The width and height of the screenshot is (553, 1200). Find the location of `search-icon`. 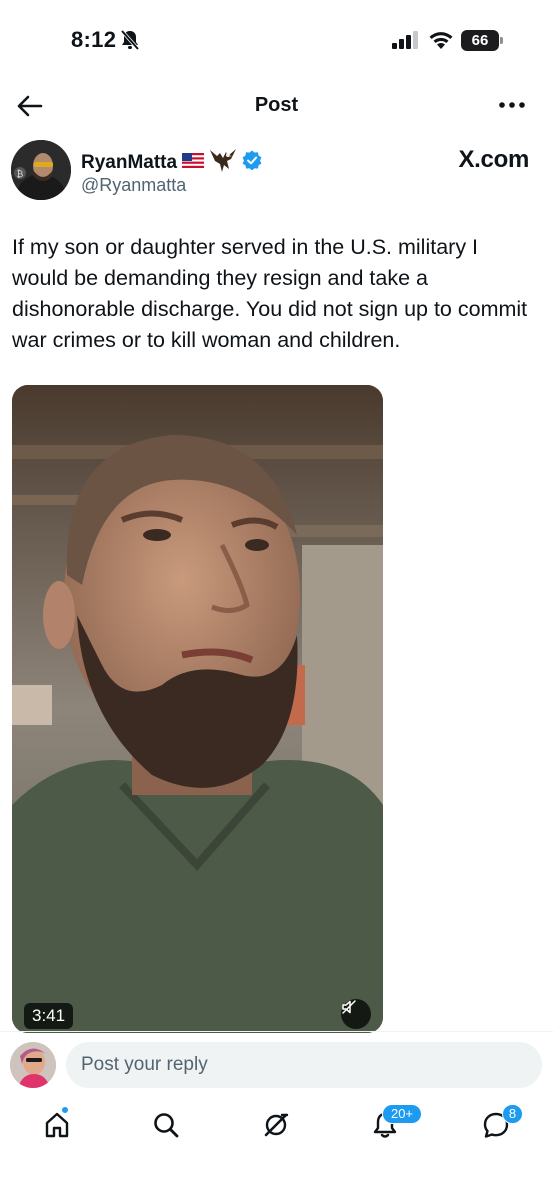

search-icon is located at coordinates (166, 1125).